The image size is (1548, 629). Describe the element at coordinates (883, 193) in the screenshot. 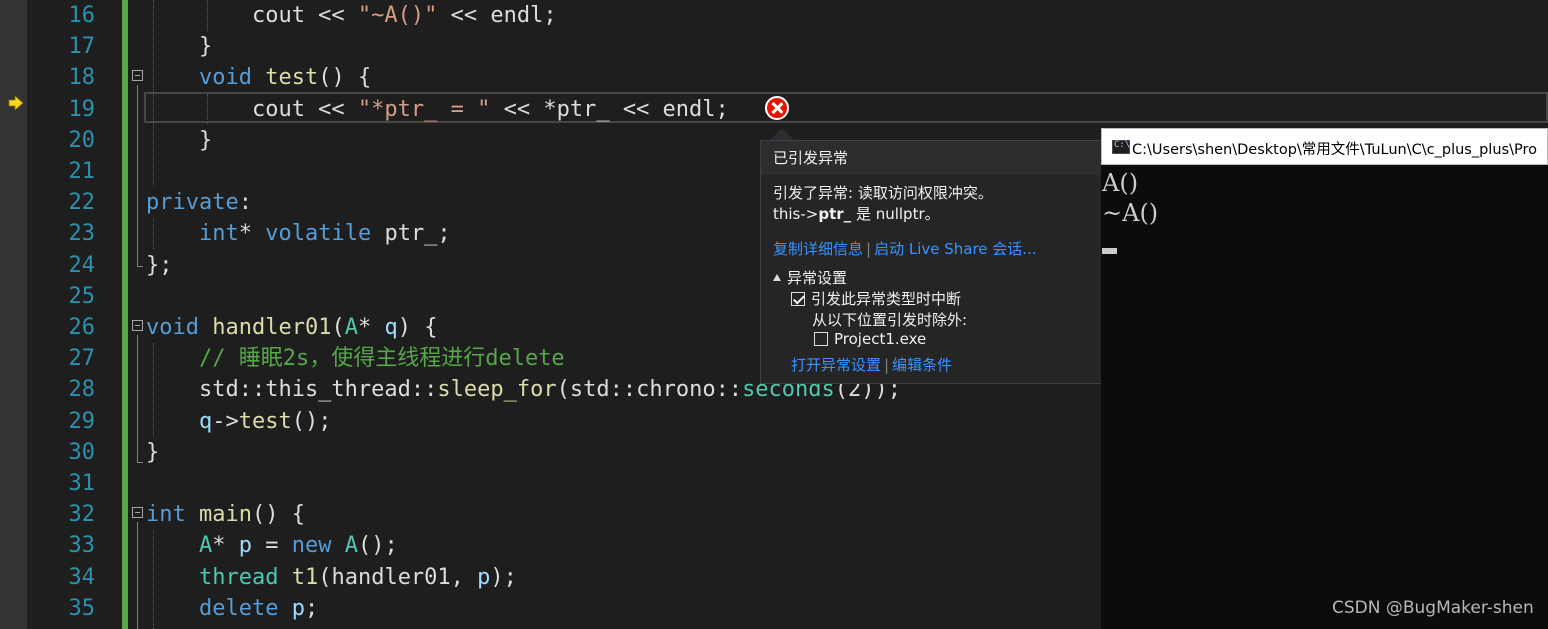

I see `exception-message-line1: 引发了异常: 读取访问权限冲突。` at that location.